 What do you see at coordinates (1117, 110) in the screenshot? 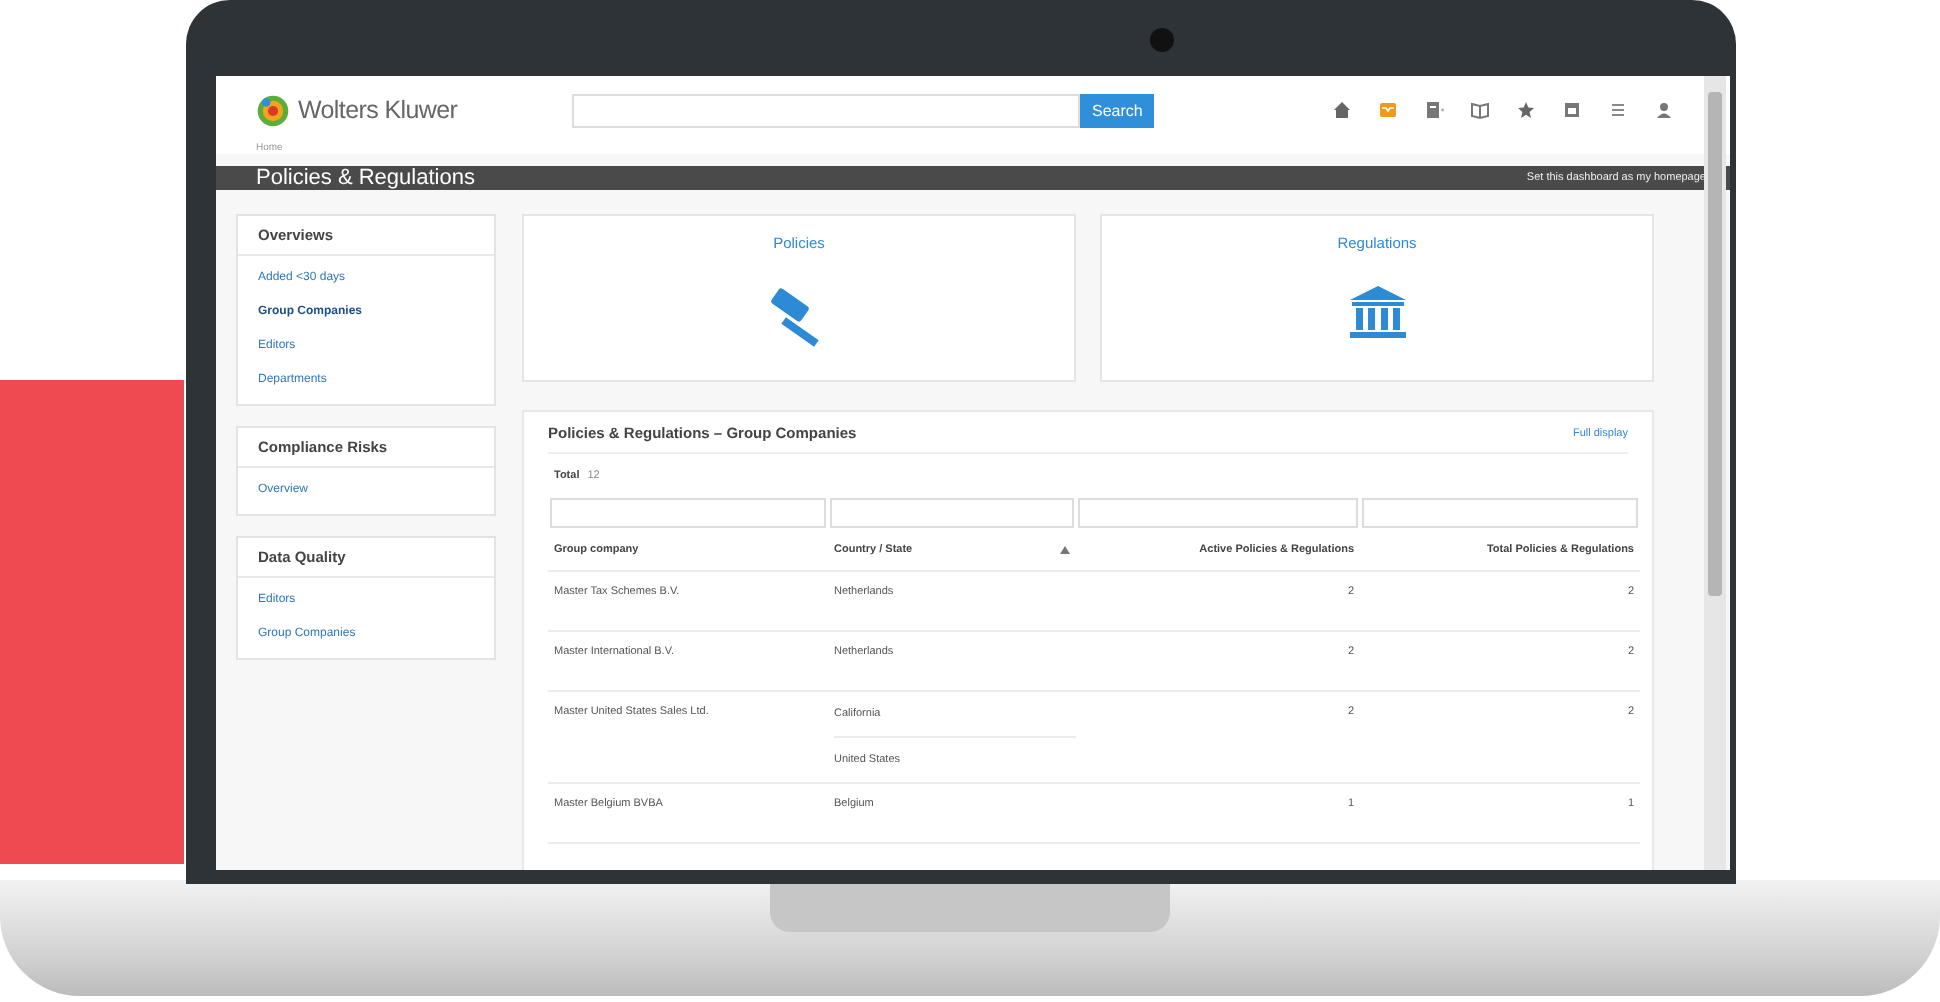
I see `search-button: Search` at bounding box center [1117, 110].